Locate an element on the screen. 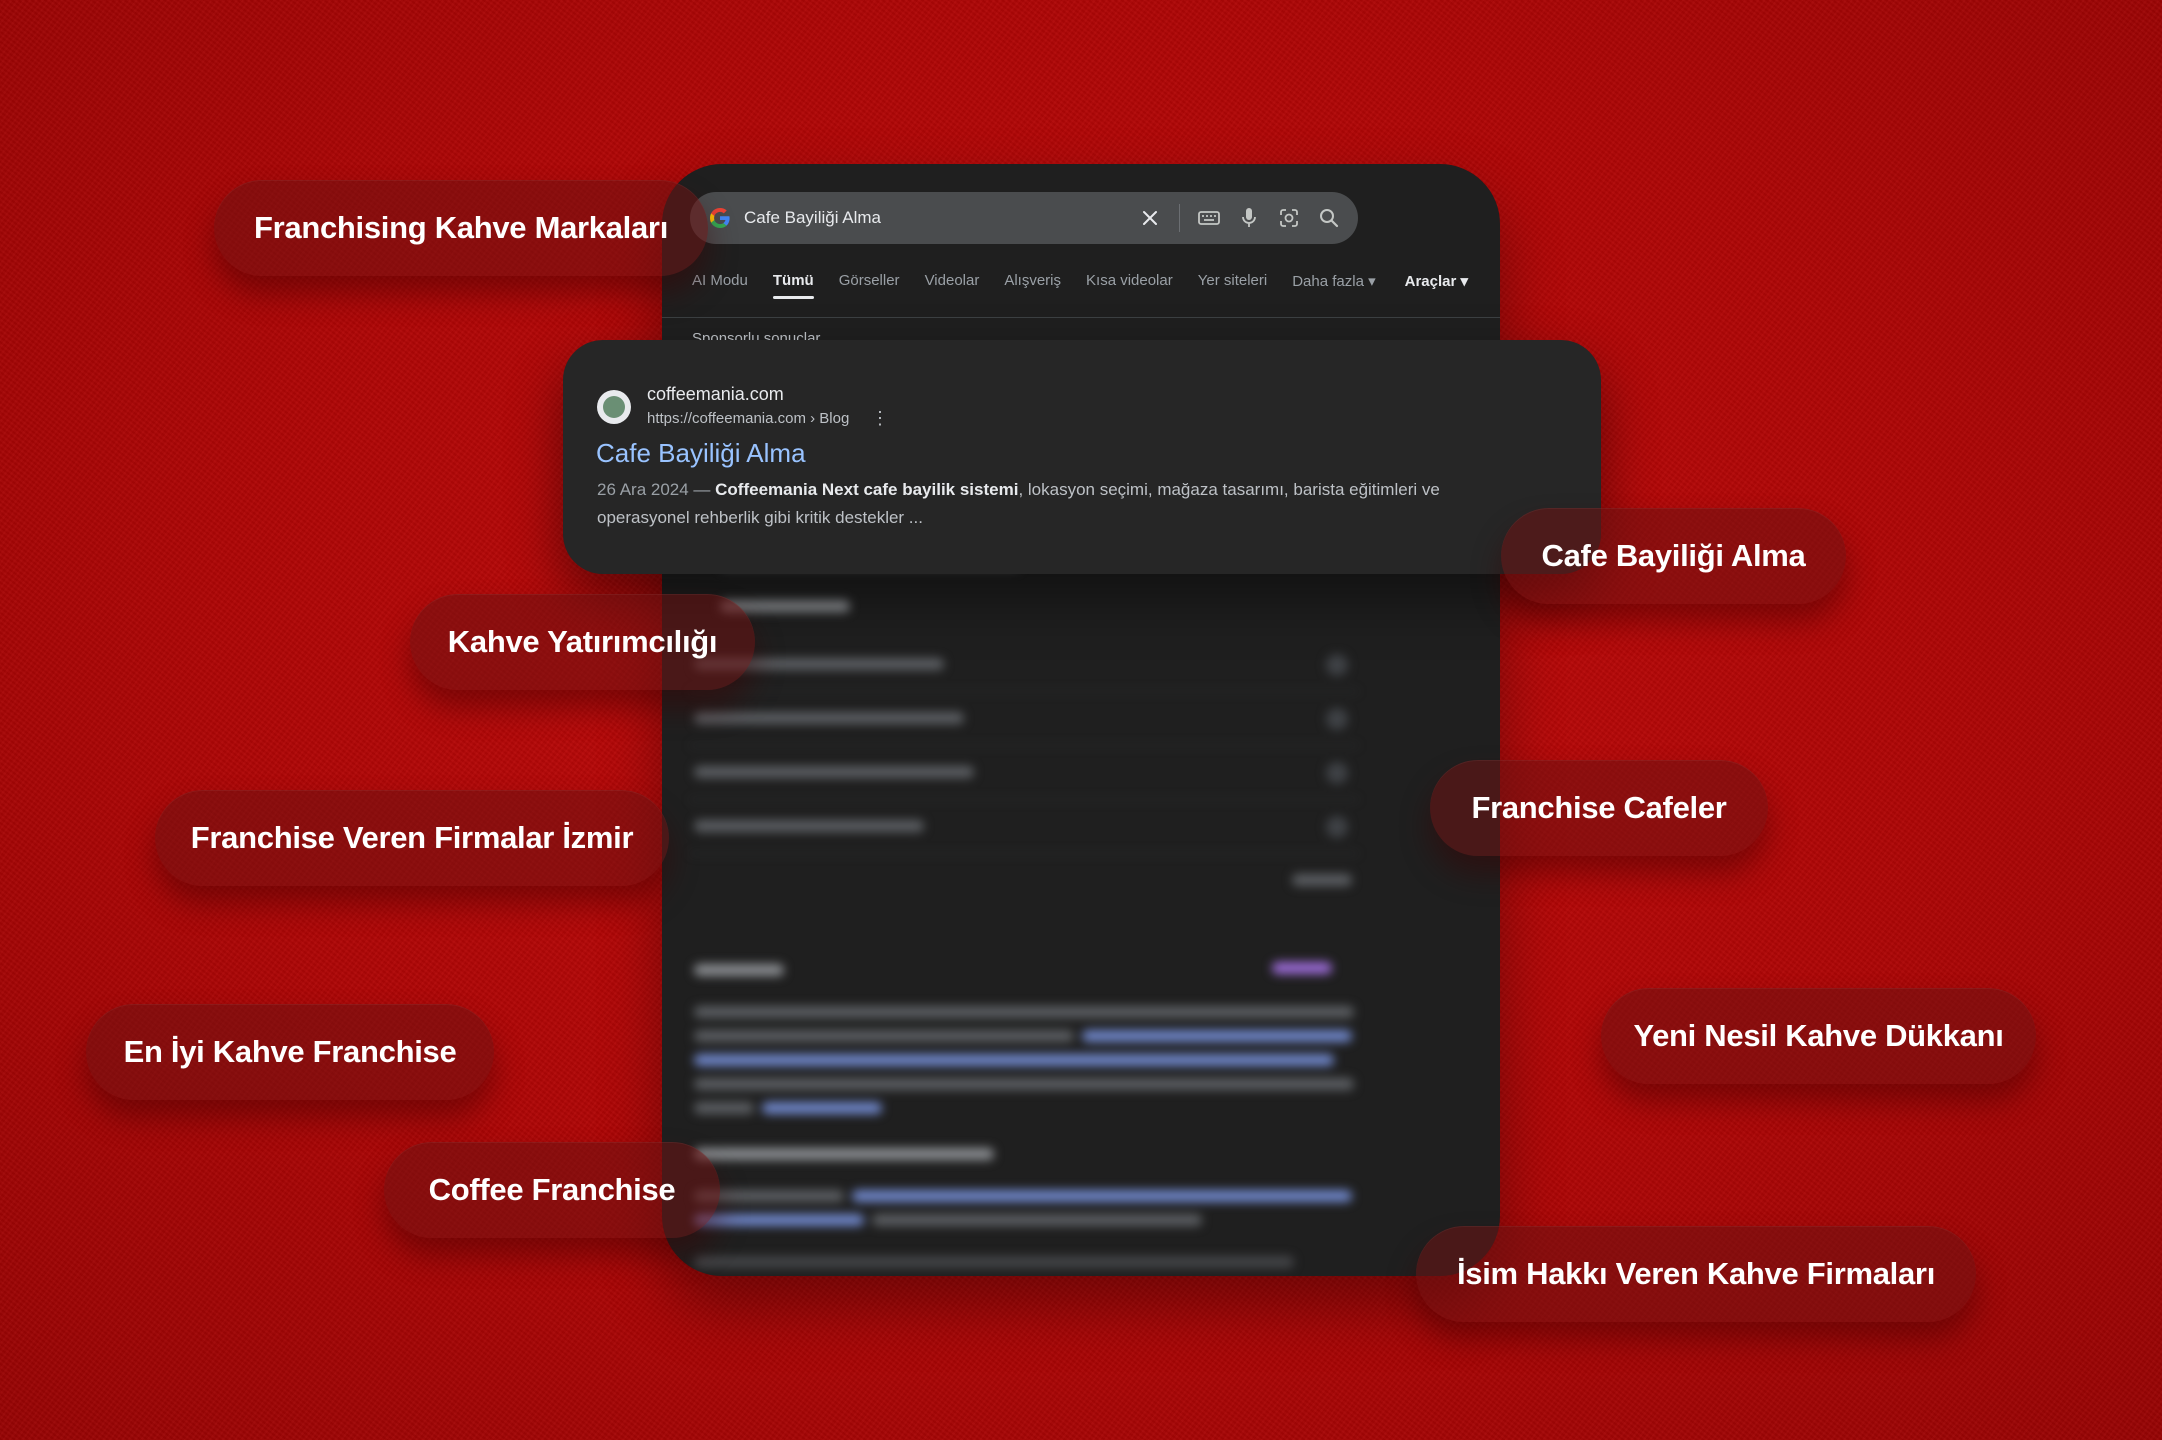 This screenshot has width=2162, height=1440. result-site-name: coffeemania.com is located at coordinates (715, 394).